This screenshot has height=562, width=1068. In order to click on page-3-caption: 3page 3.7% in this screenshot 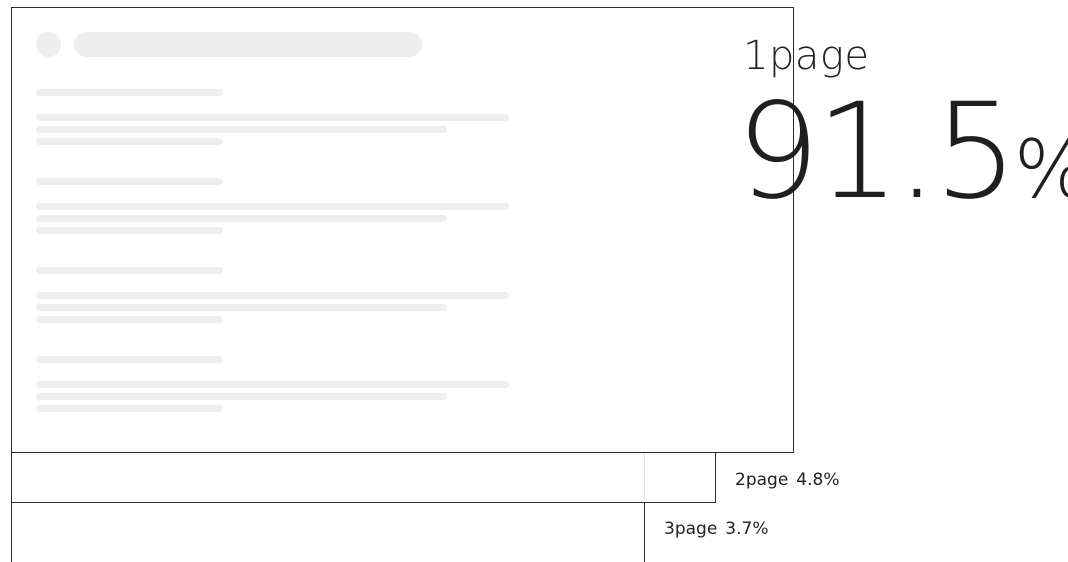, I will do `click(716, 529)`.